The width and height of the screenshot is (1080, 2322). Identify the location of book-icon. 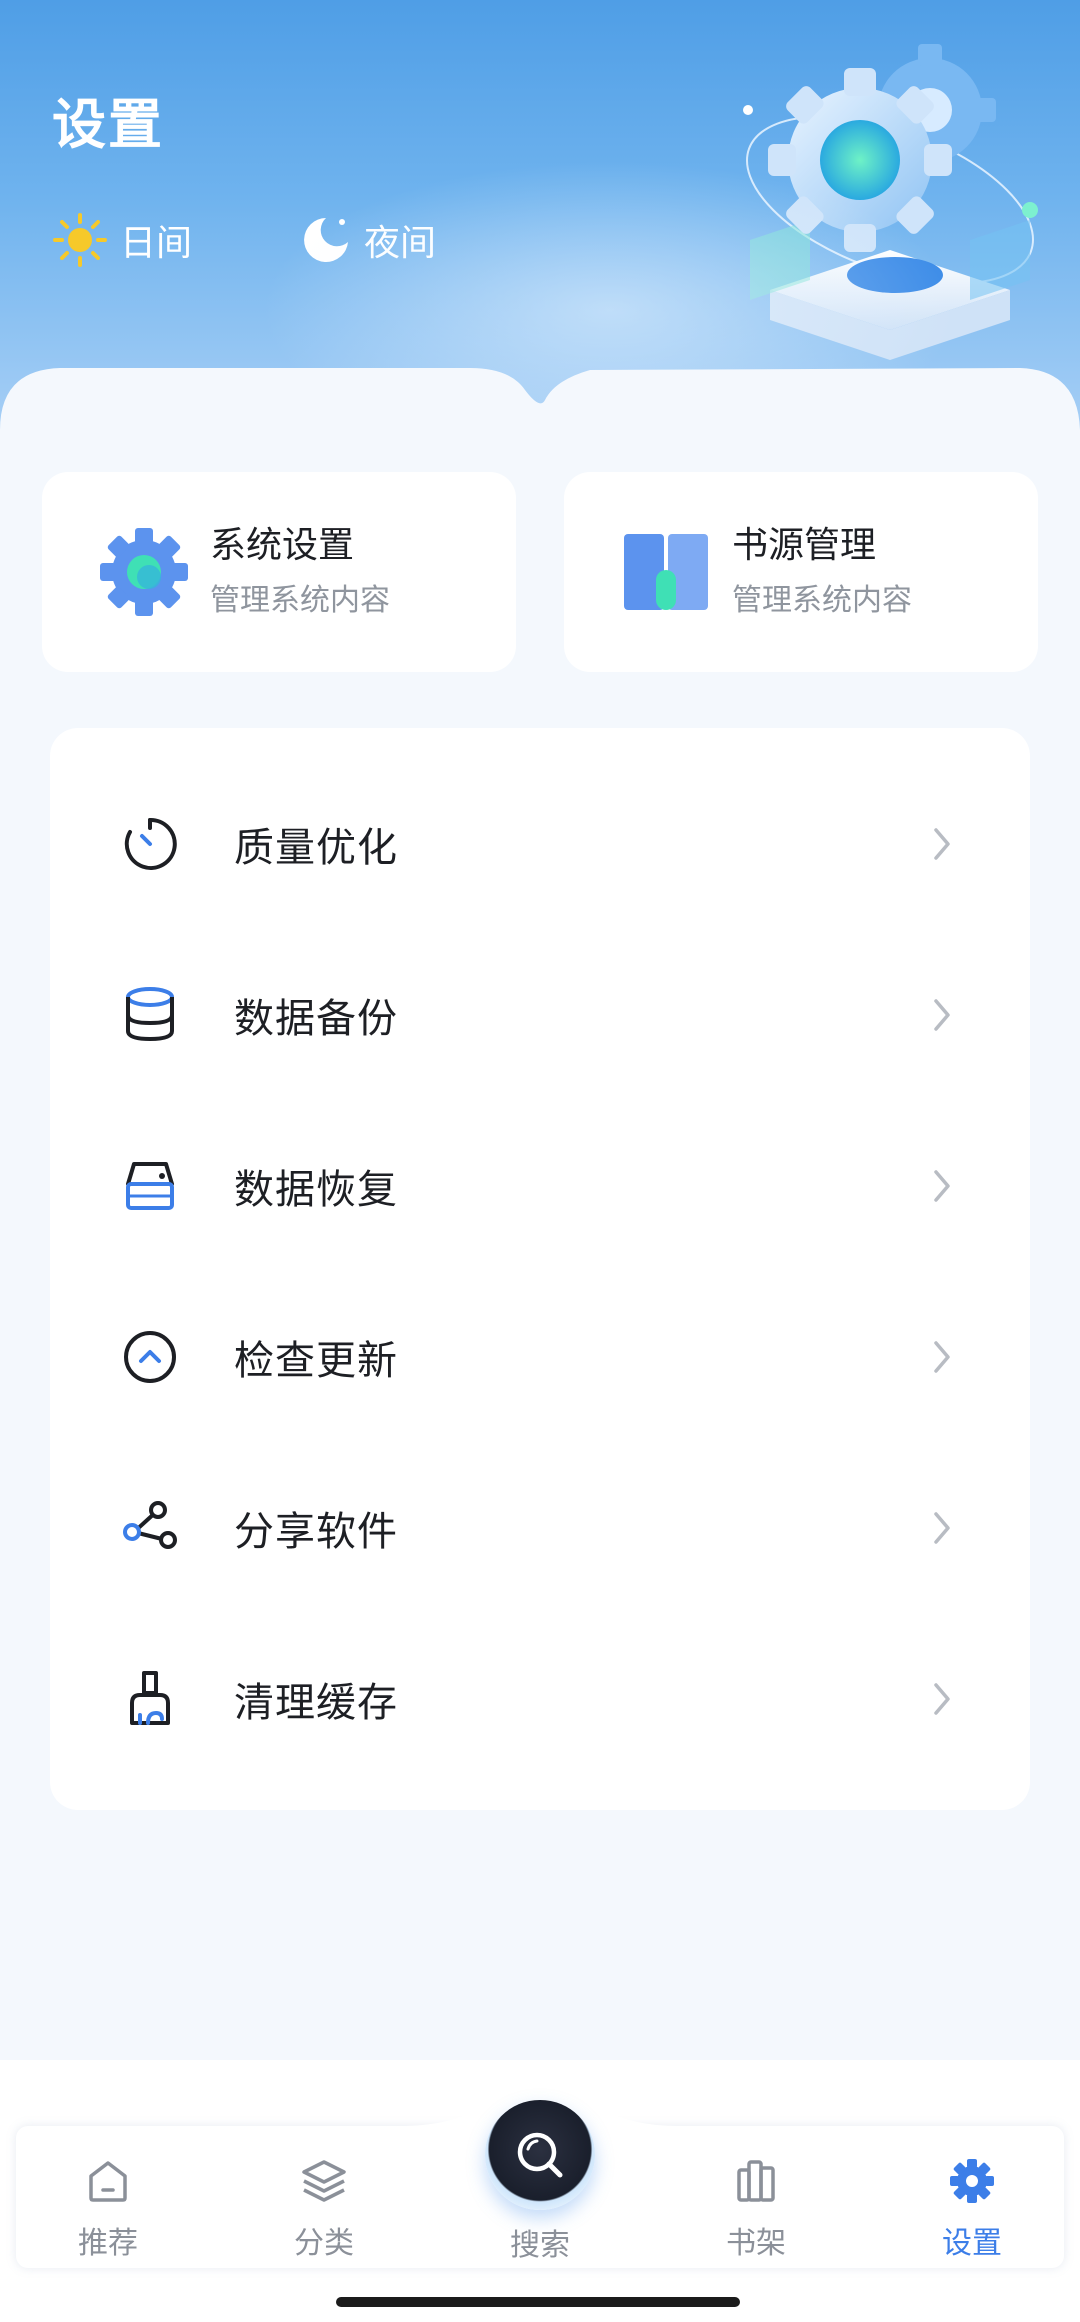
(666, 572).